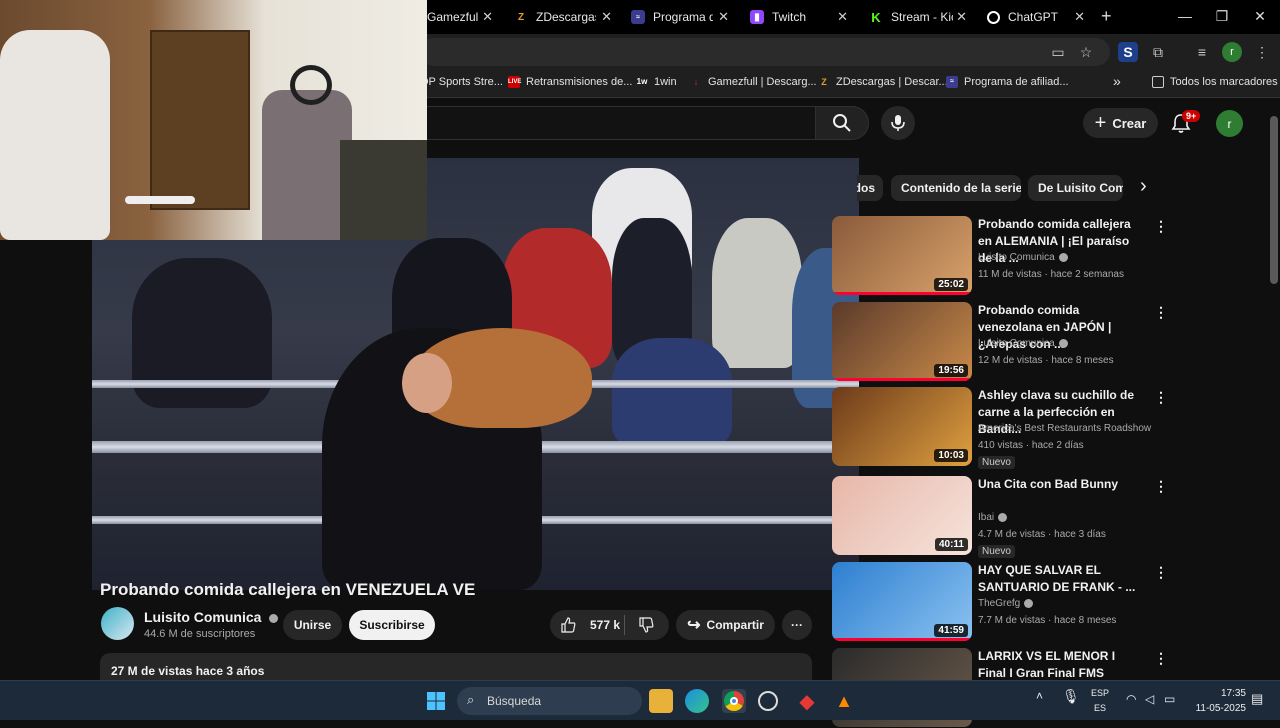 This screenshot has width=1280, height=728. Describe the element at coordinates (1169, 699) in the screenshot. I see `battery-icon: ▭` at that location.